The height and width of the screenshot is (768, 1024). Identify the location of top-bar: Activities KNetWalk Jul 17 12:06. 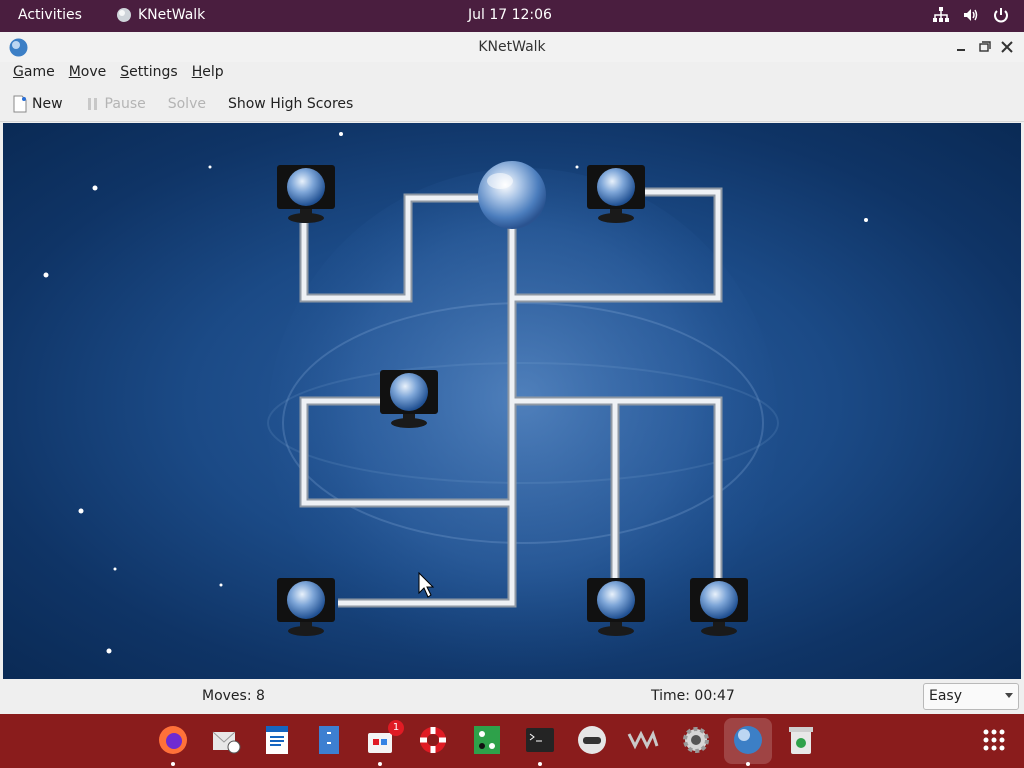
(512, 16).